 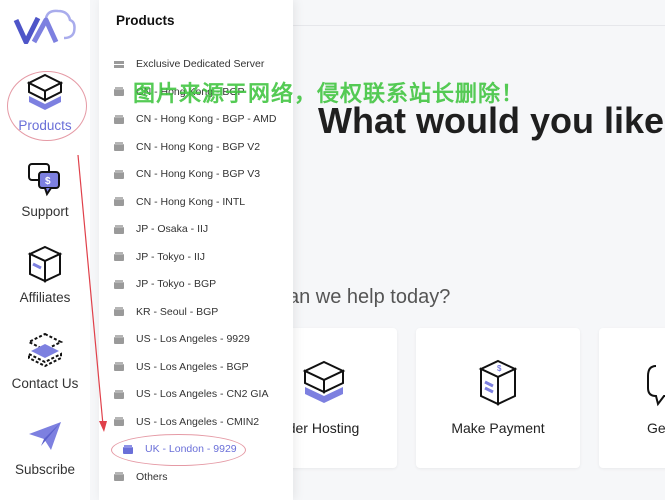 What do you see at coordinates (192, 366) in the screenshot?
I see `dropdown-item-label: US - Los Angeles - BGP` at bounding box center [192, 366].